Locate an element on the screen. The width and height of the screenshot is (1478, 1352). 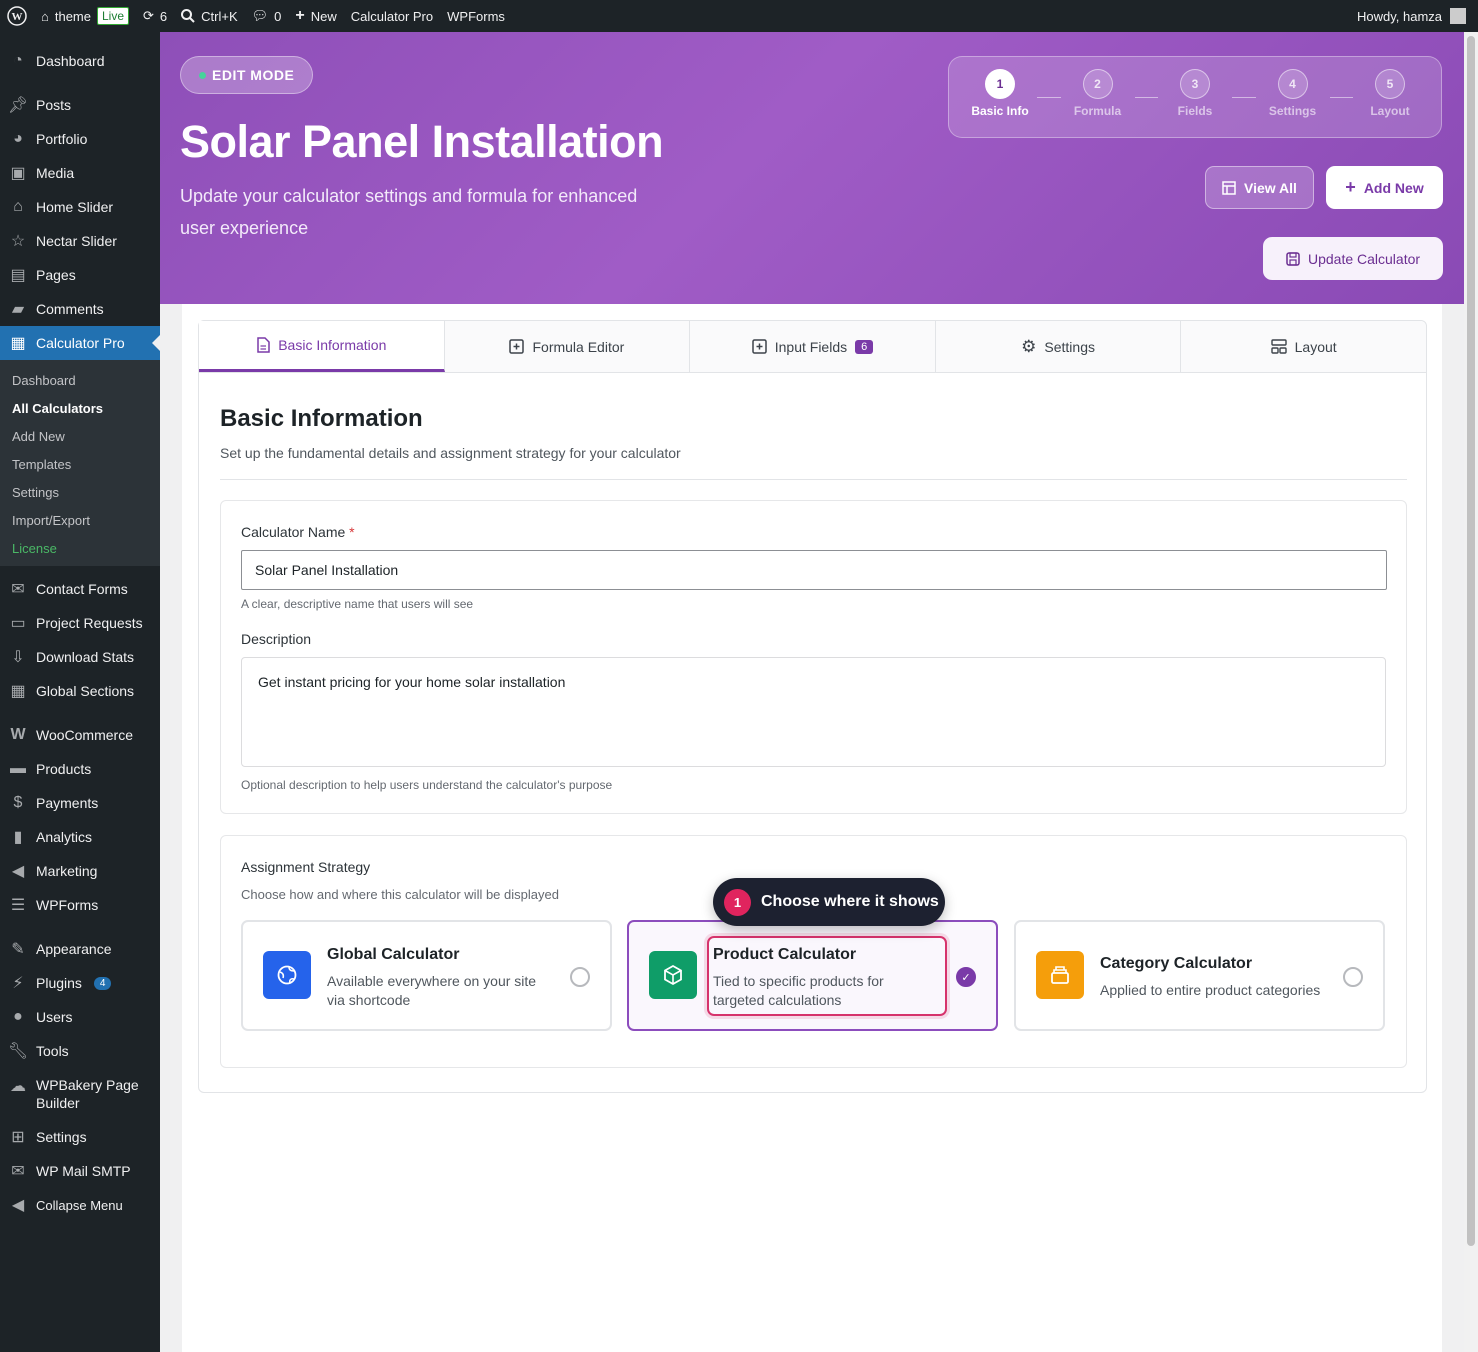
submenu-item-settings: Settings is located at coordinates (80, 492).